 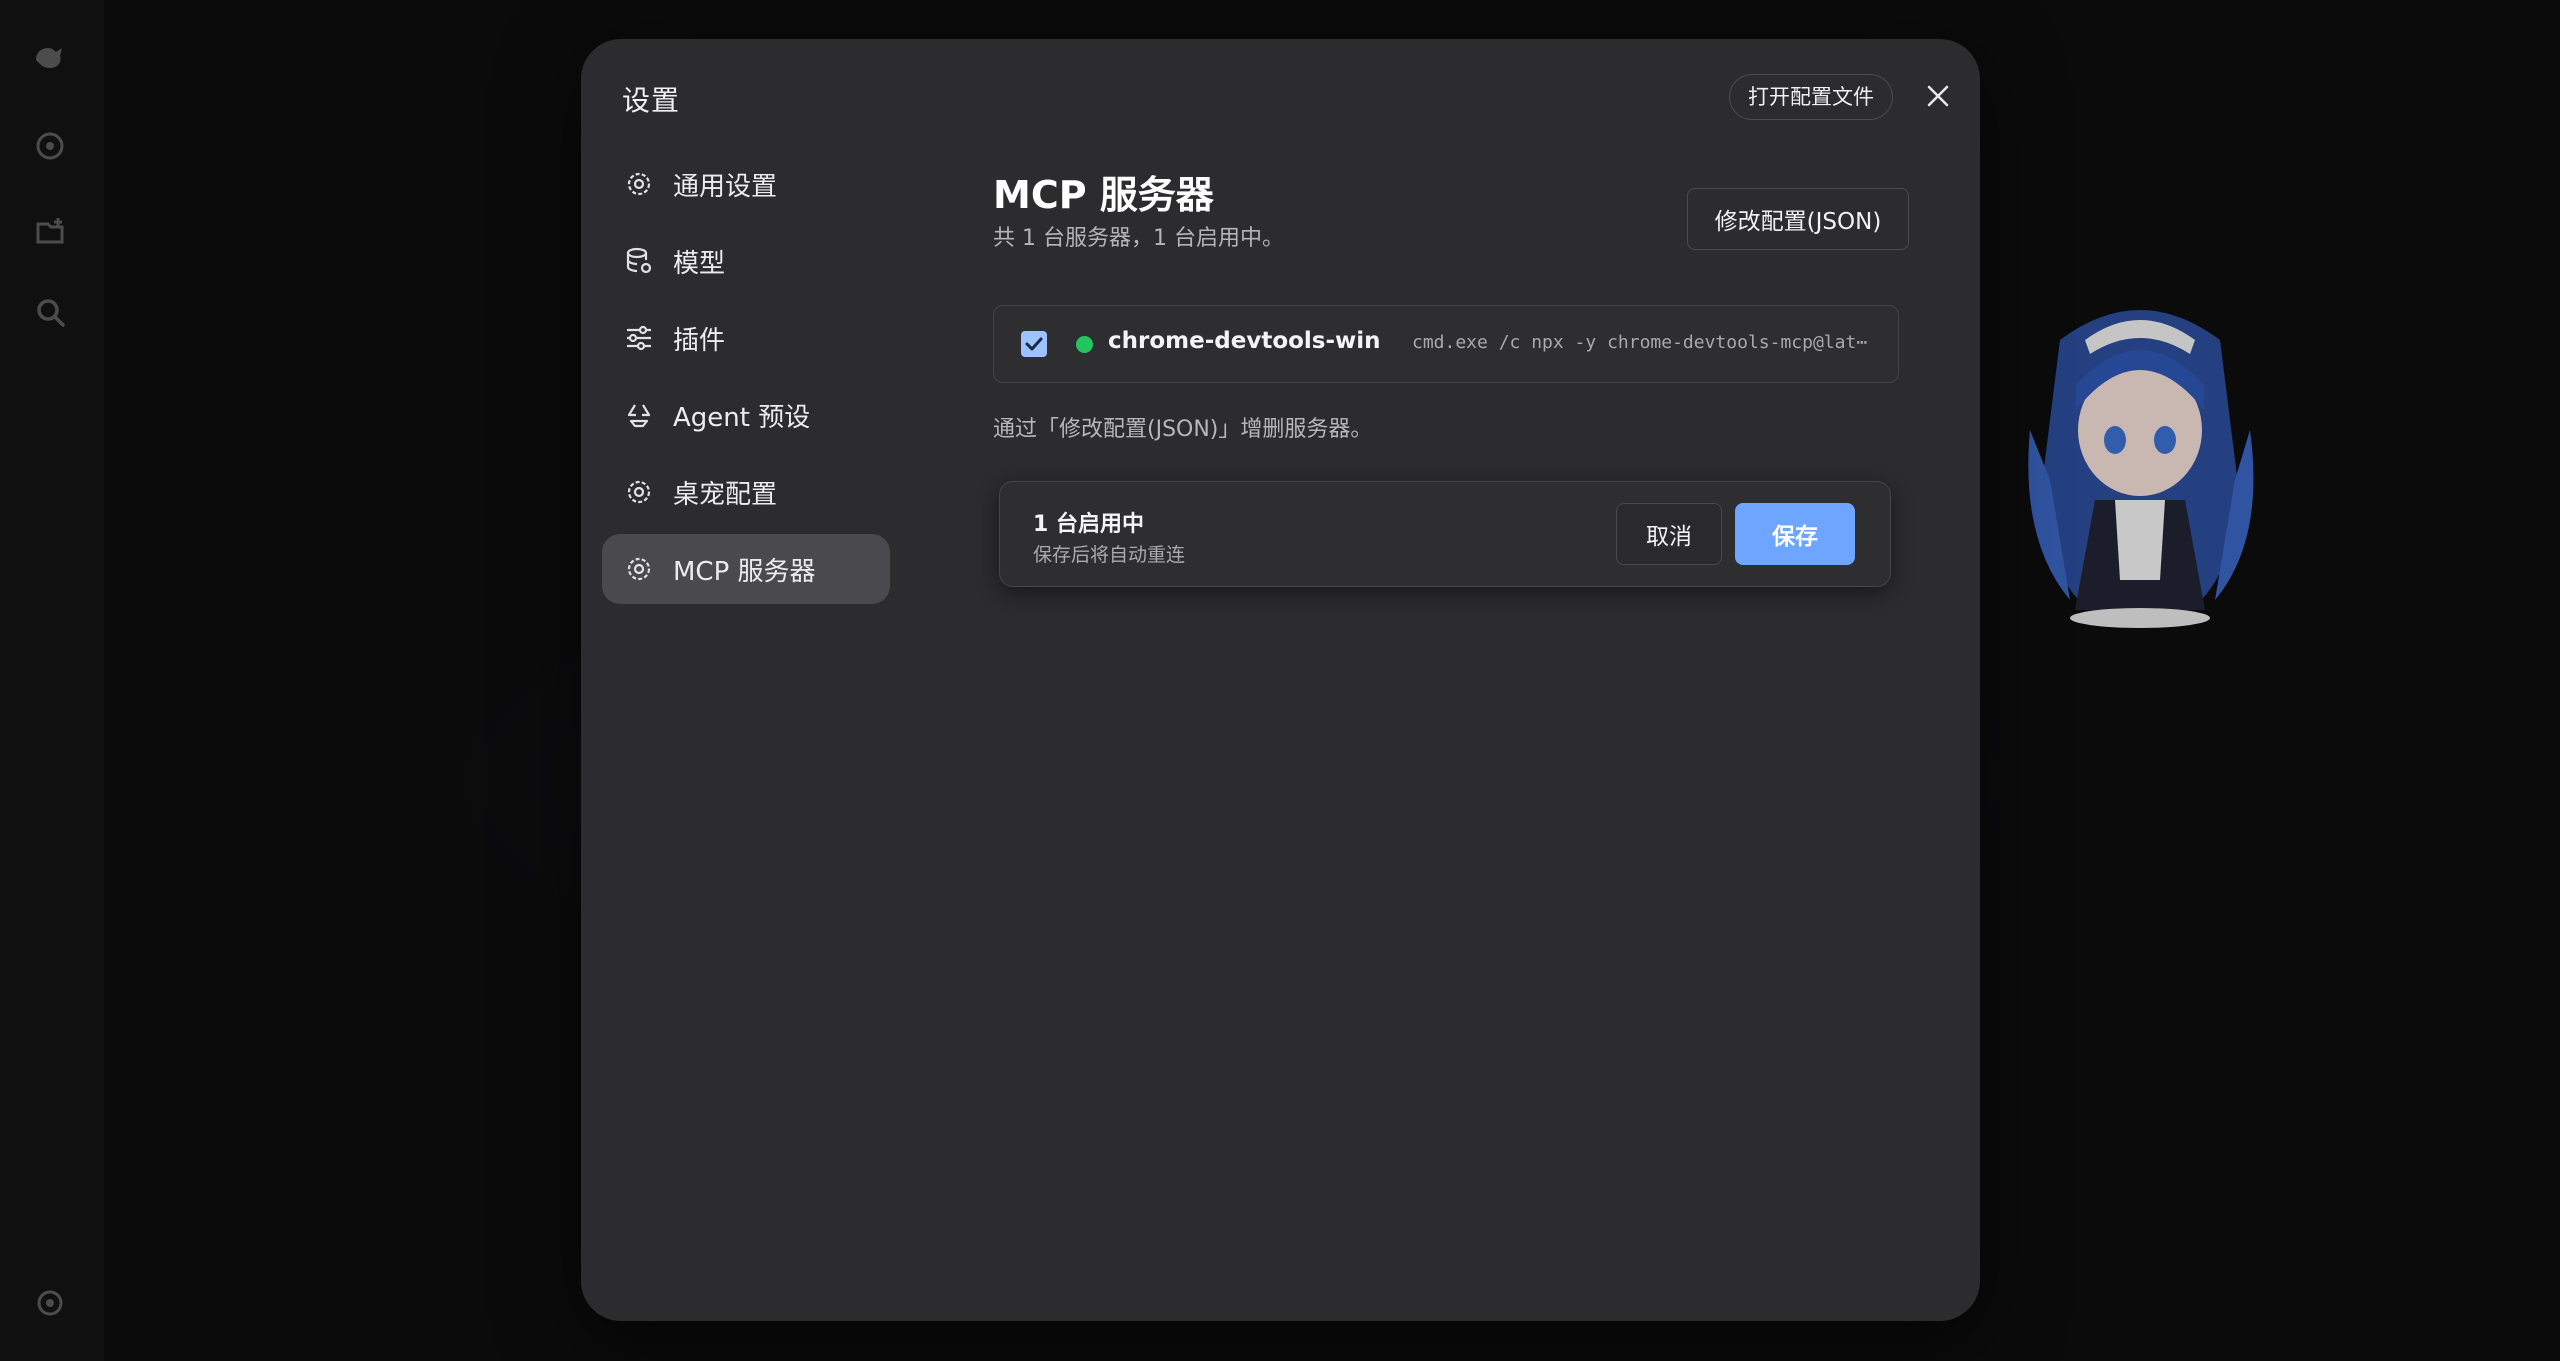 What do you see at coordinates (50, 146) in the screenshot?
I see `chat-icon` at bounding box center [50, 146].